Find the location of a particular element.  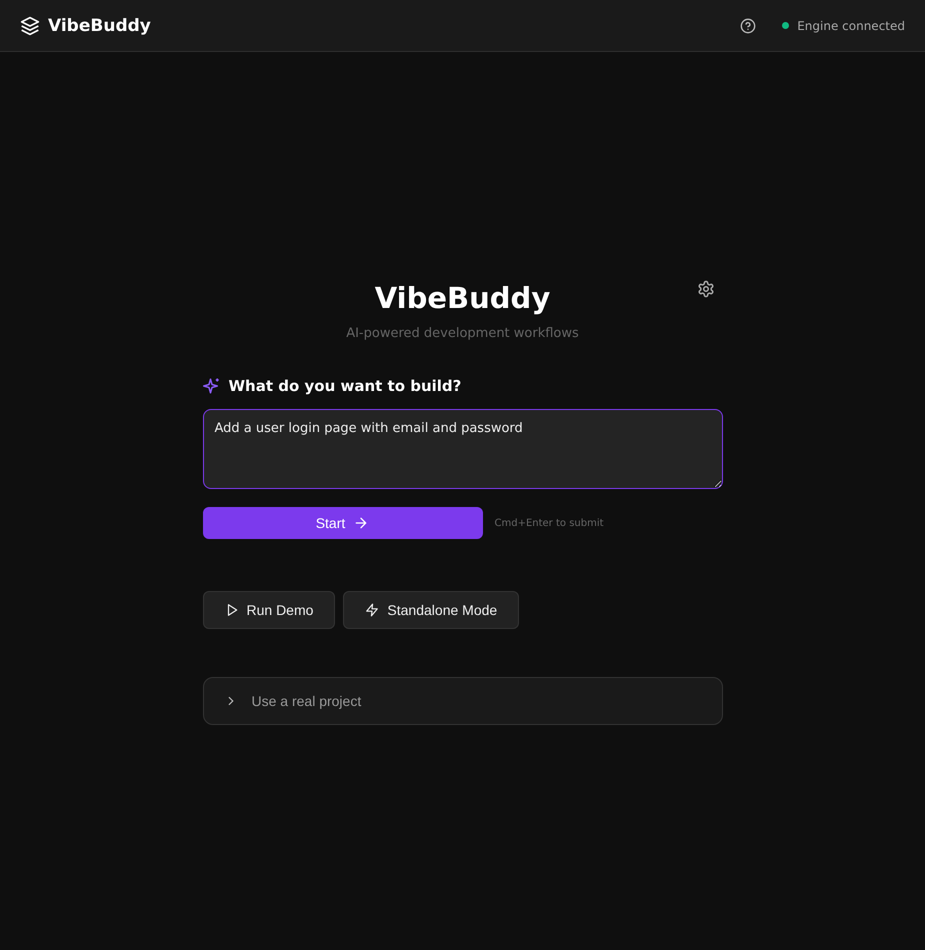

submit-hint: Cmd+Enter to submit is located at coordinates (549, 523).